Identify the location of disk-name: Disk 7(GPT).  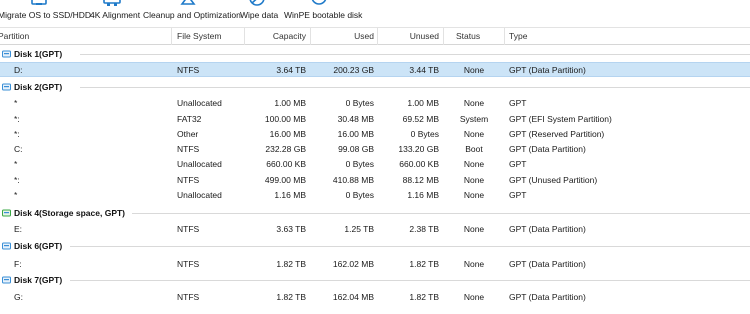
(38, 280).